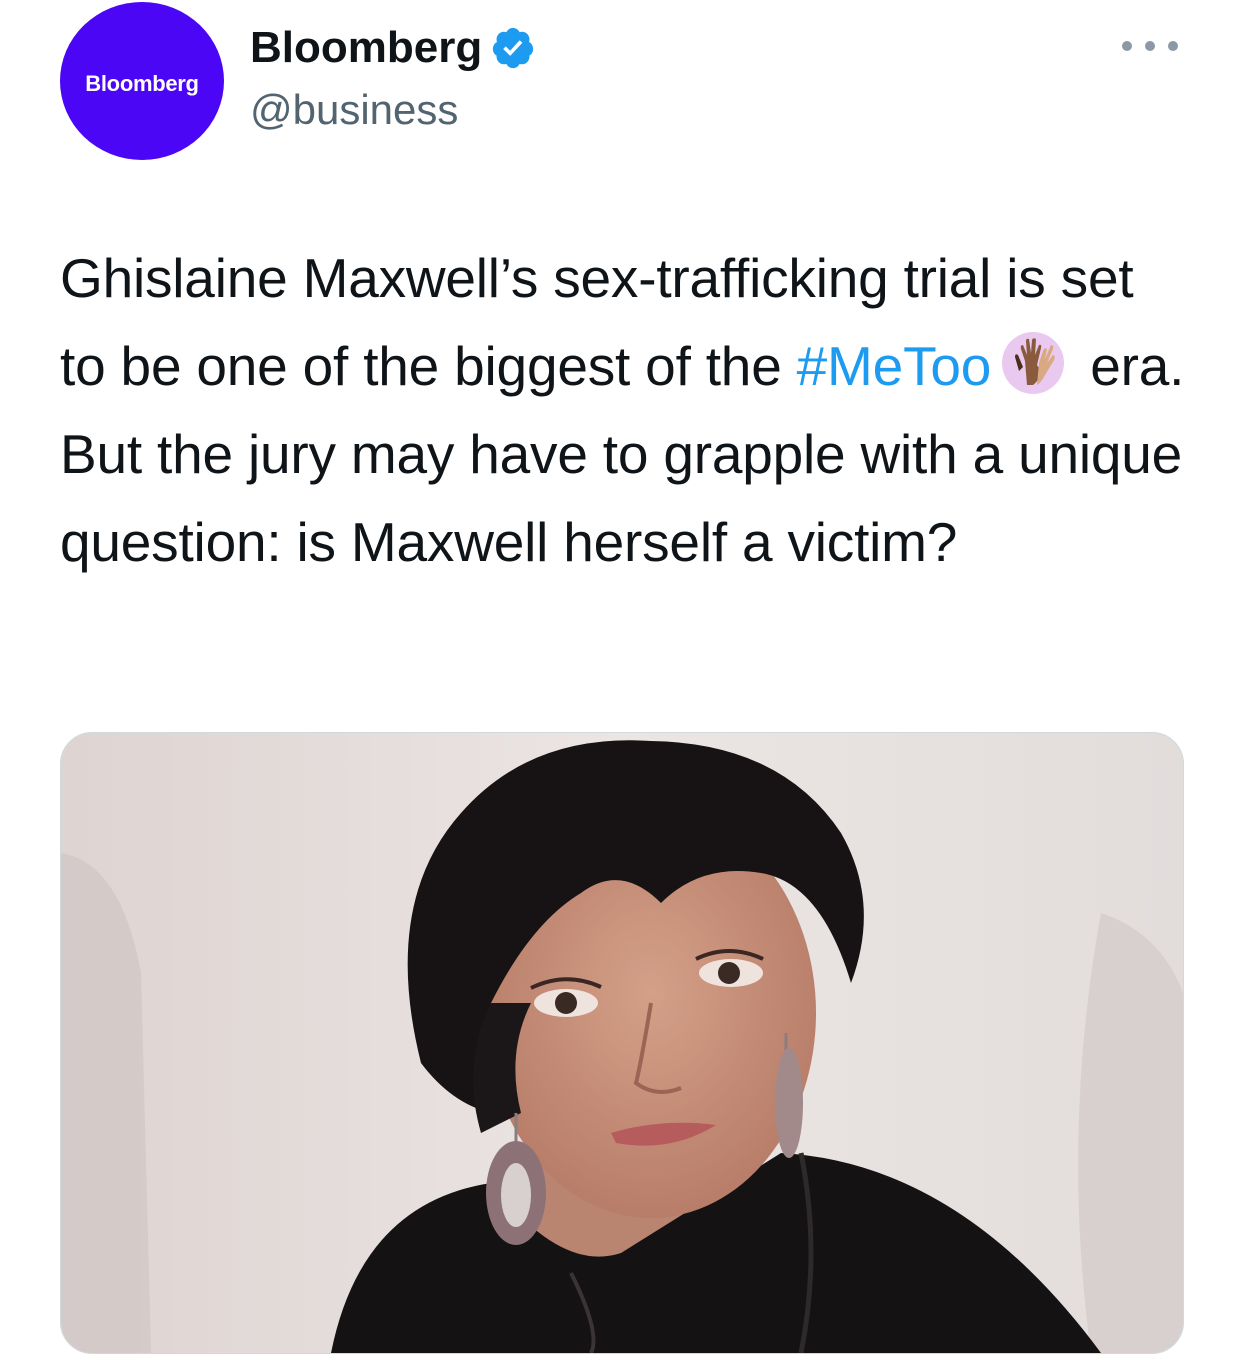 Image resolution: width=1234 pixels, height=1354 pixels. What do you see at coordinates (513, 48) in the screenshot?
I see `verified-badge-icon` at bounding box center [513, 48].